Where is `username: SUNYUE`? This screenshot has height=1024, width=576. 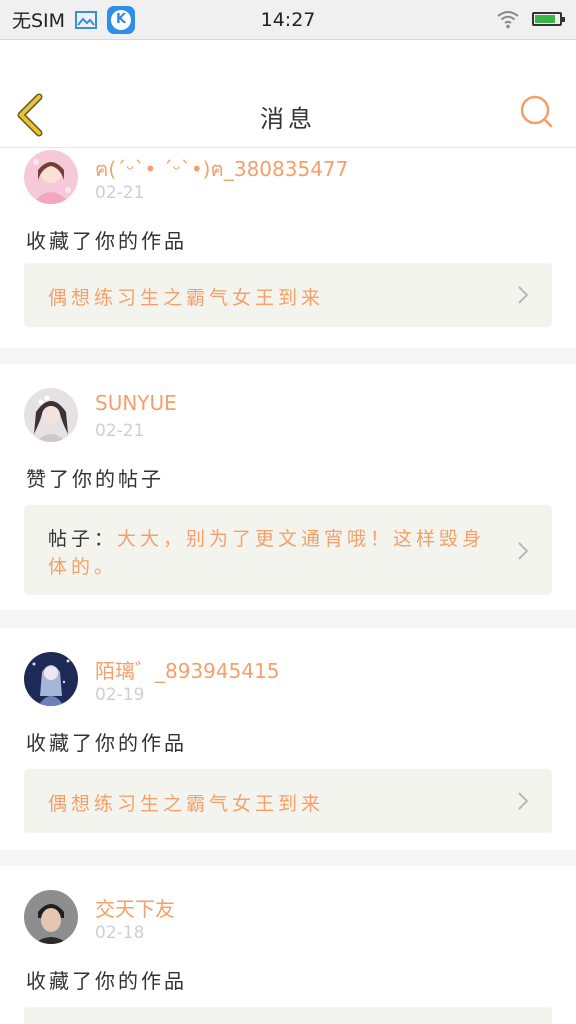 username: SUNYUE is located at coordinates (136, 403).